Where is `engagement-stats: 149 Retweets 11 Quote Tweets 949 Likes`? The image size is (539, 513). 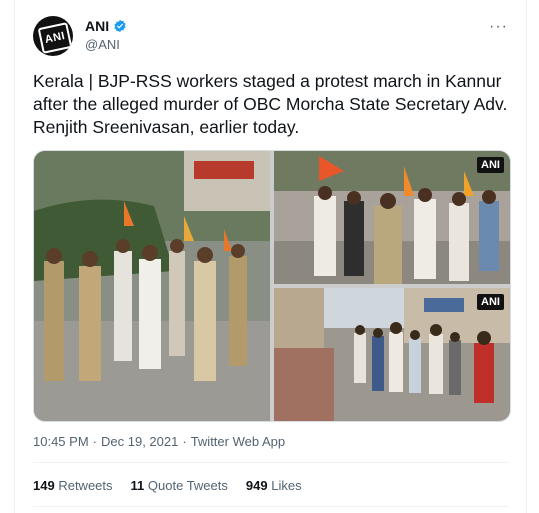
engagement-stats: 149 Retweets 11 Quote Tweets 949 Likes is located at coordinates (167, 485).